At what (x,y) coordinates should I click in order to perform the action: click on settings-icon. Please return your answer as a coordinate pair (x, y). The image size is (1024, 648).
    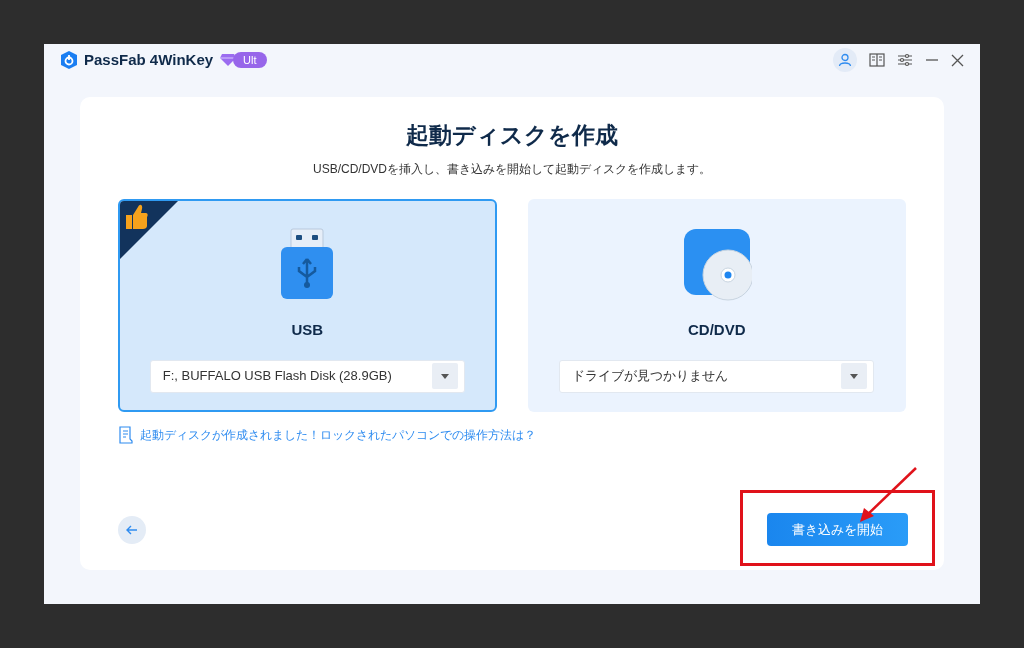
    Looking at the image, I should click on (905, 60).